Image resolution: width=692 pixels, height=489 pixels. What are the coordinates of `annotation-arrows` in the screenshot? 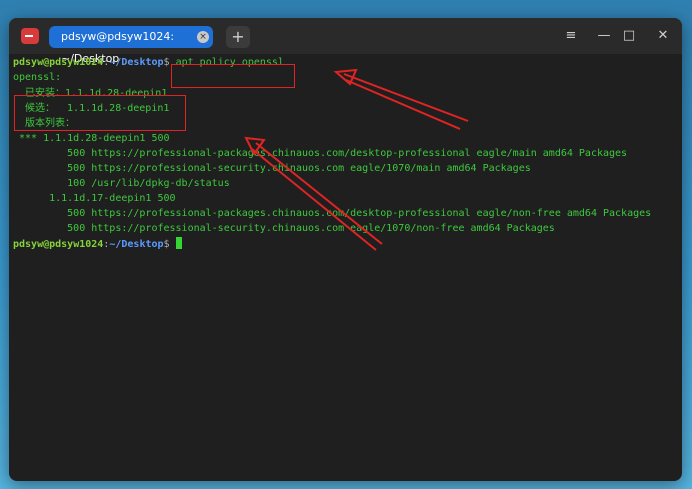 It's located at (356, 159).